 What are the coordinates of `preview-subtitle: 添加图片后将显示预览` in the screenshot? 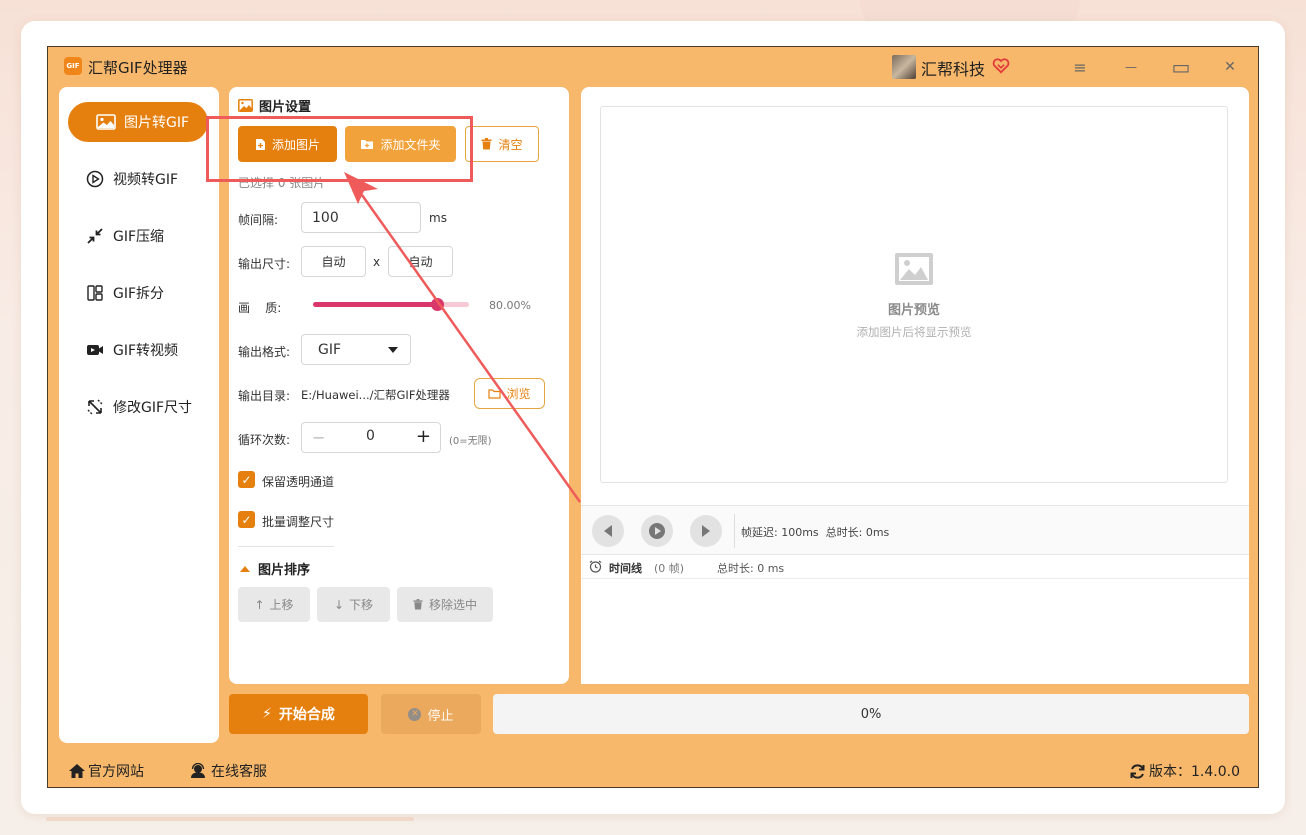 It's located at (914, 332).